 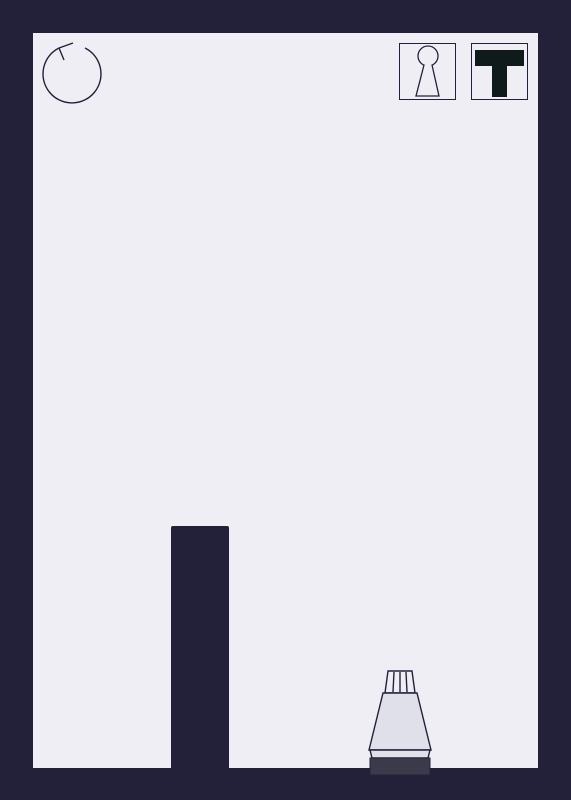 I want to click on piece-slot, so click(x=499, y=71).